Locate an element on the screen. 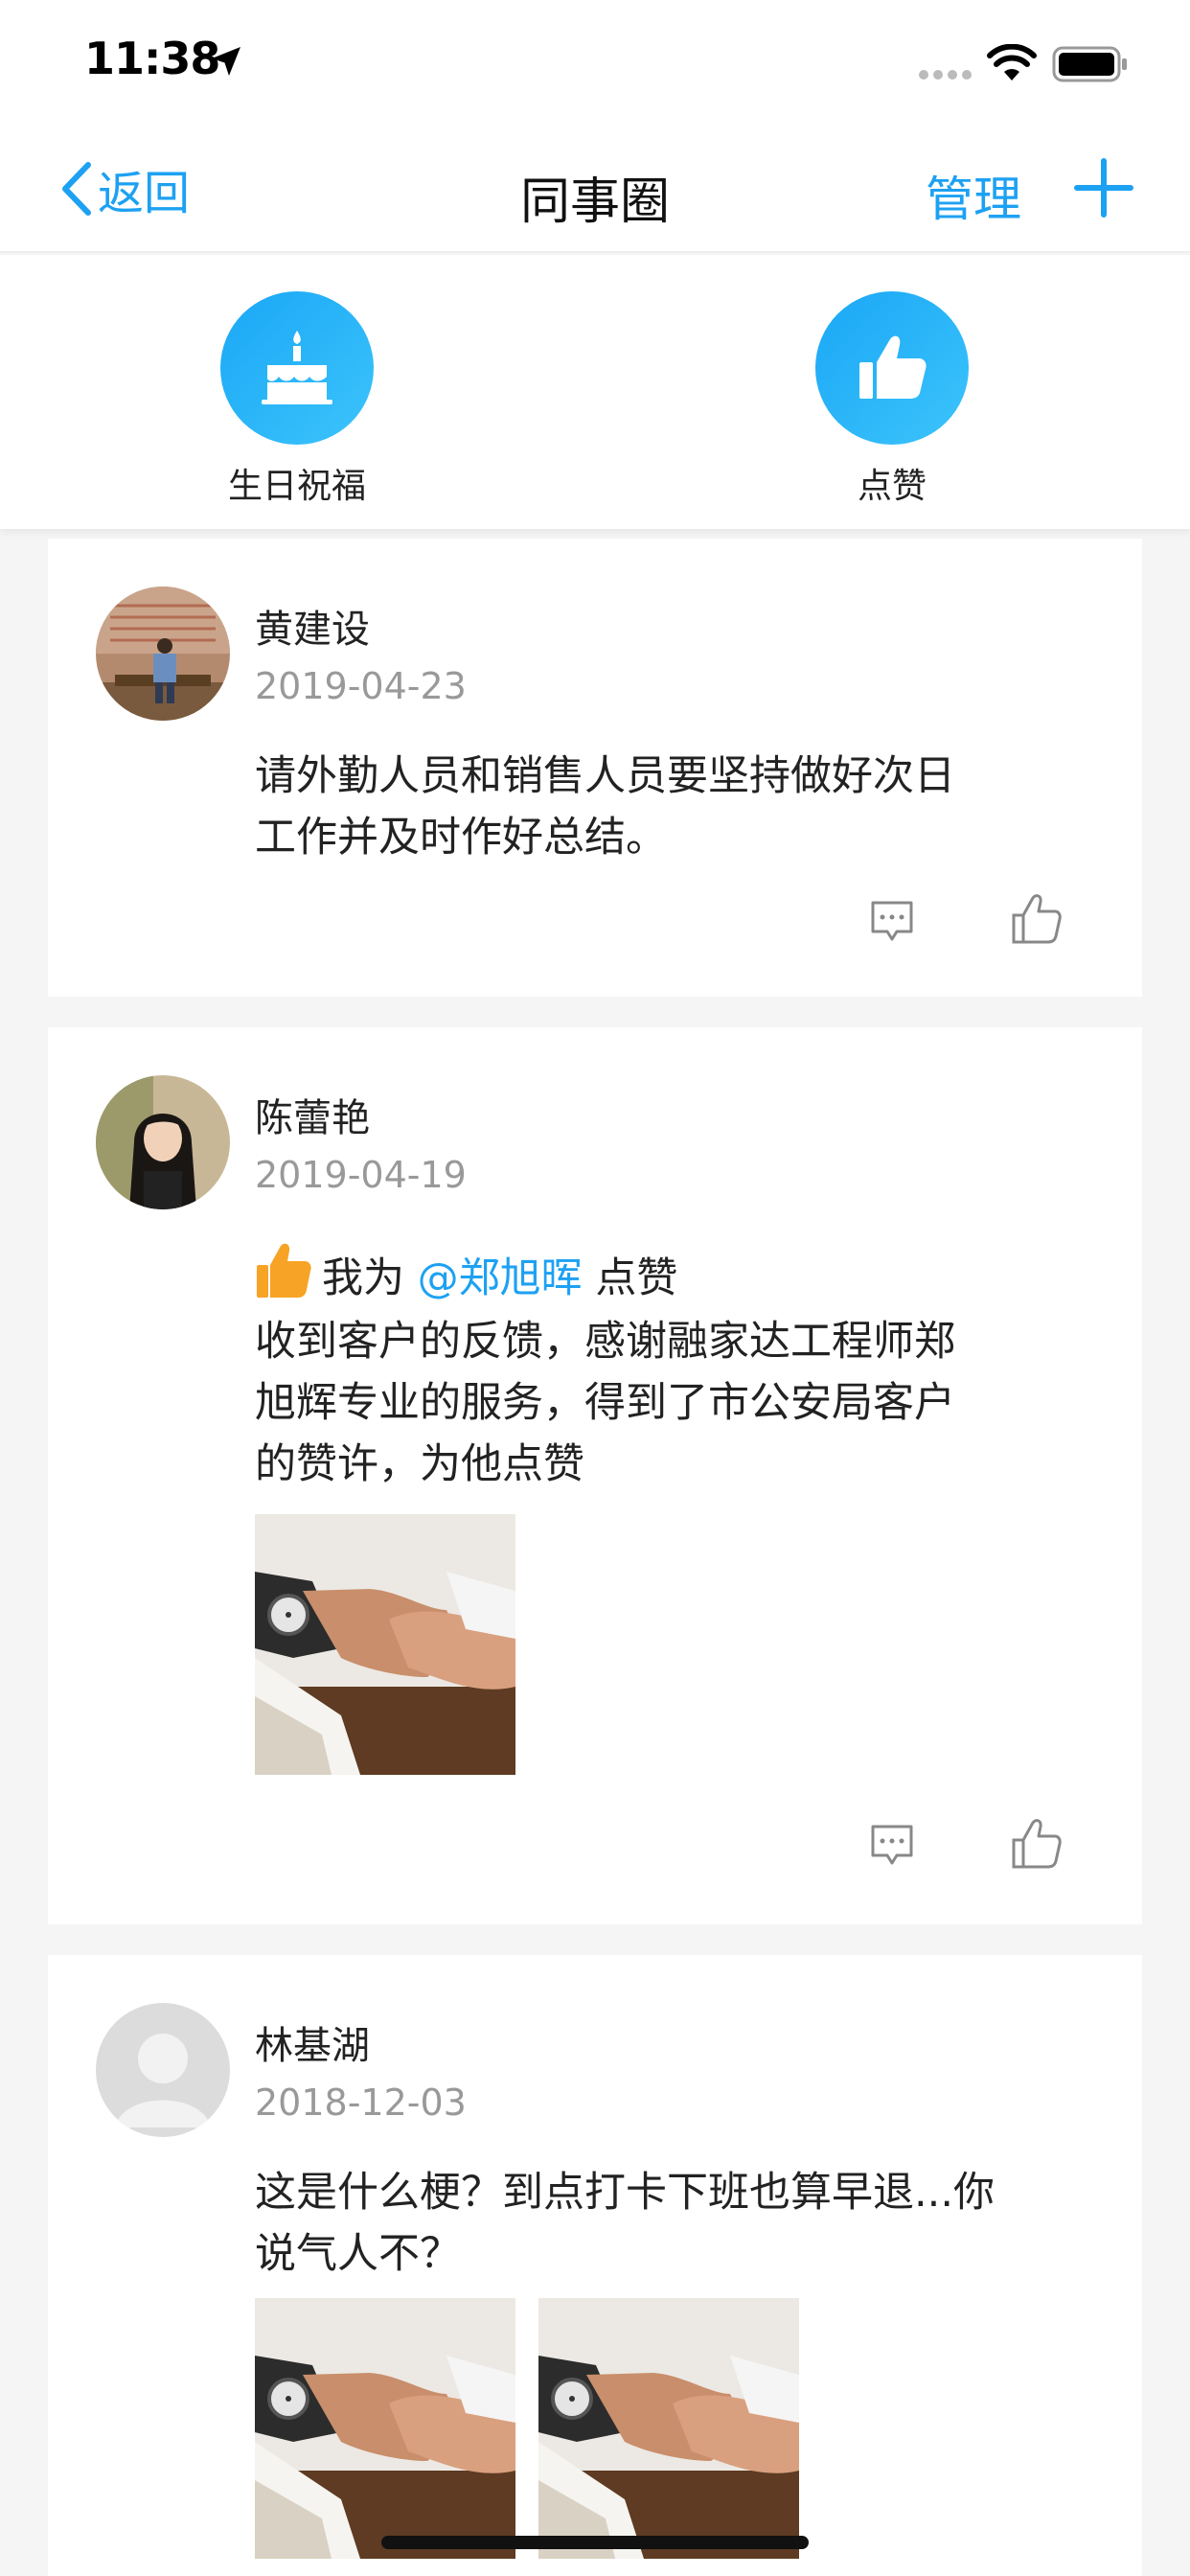 This screenshot has width=1190, height=2576. birthday-wishes-label: 生日祝福 is located at coordinates (296, 486).